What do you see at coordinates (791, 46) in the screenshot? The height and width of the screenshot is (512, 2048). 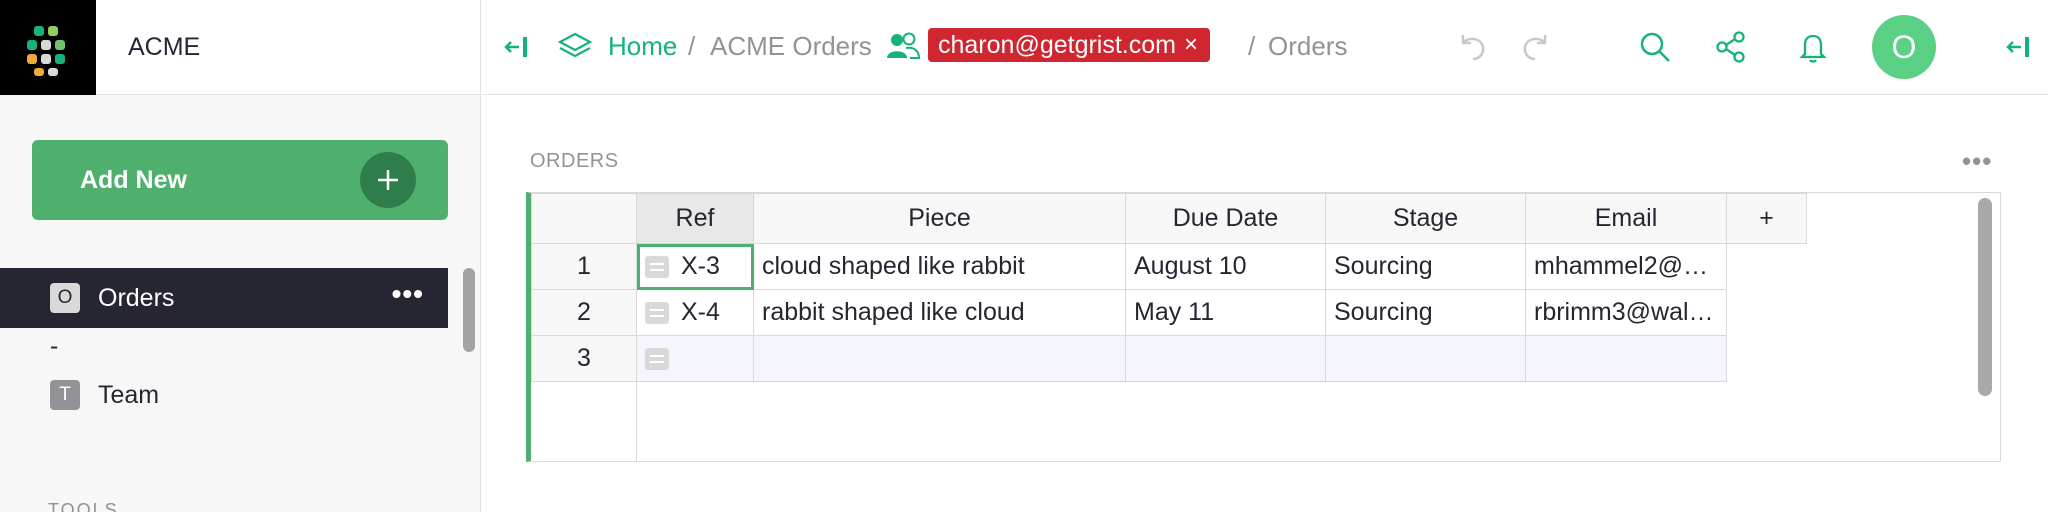 I see `breadcrumb-doc: ACME Orders` at bounding box center [791, 46].